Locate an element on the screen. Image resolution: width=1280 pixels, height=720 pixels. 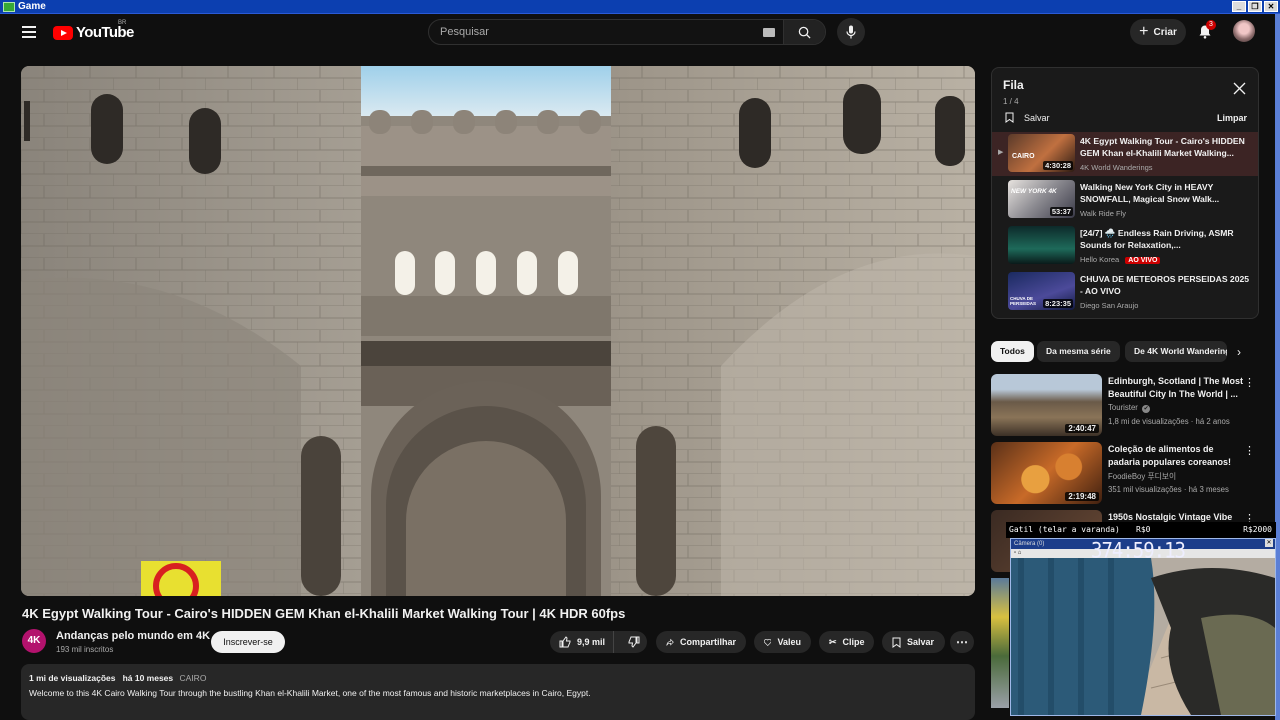
clip-button: ✂ Clipe is located at coordinates (846, 642).